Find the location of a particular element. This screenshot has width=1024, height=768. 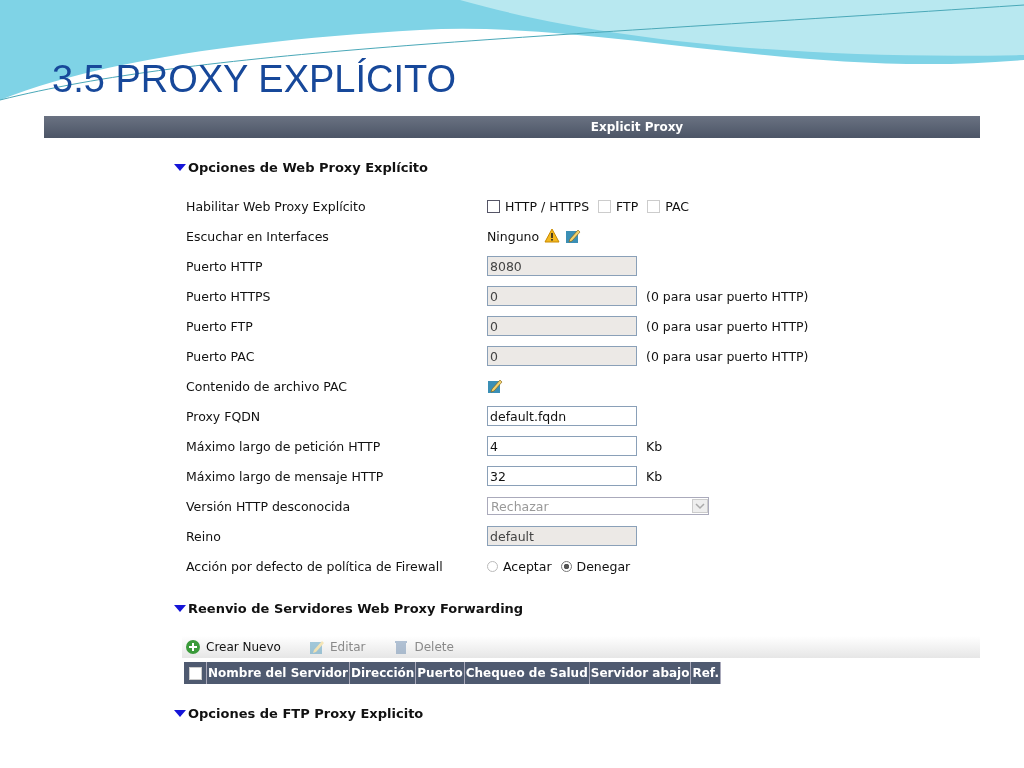

field-label: Escuchar en Interfaces is located at coordinates (258, 236).